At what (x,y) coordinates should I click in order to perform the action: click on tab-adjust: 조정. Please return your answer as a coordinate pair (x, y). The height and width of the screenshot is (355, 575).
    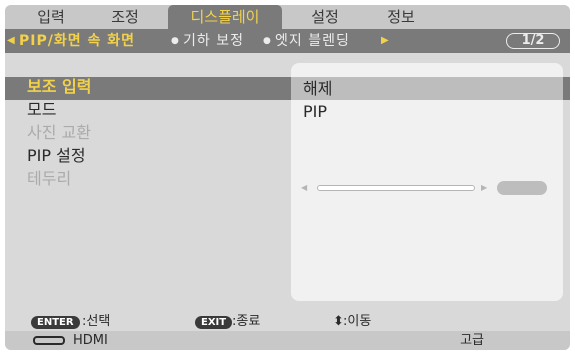
    Looking at the image, I should click on (125, 17).